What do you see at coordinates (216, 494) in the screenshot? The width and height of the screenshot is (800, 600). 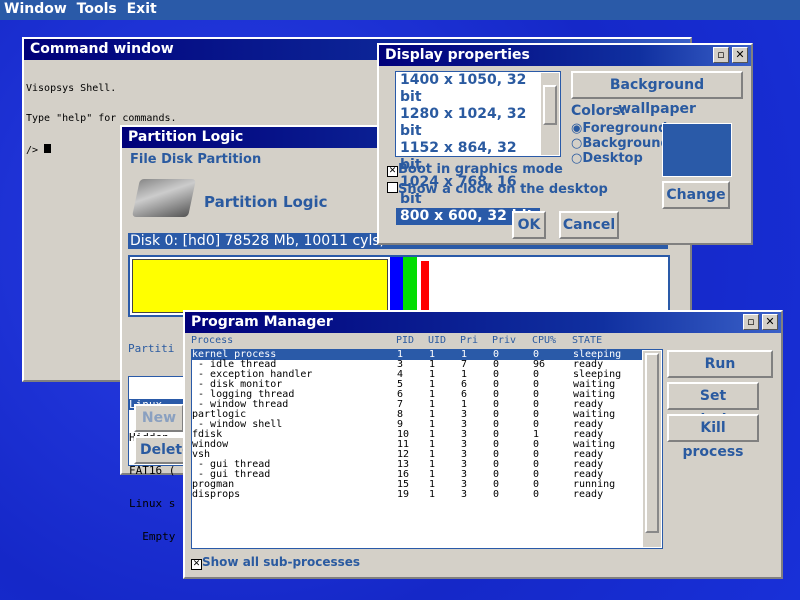 I see `process-cell: disprops` at bounding box center [216, 494].